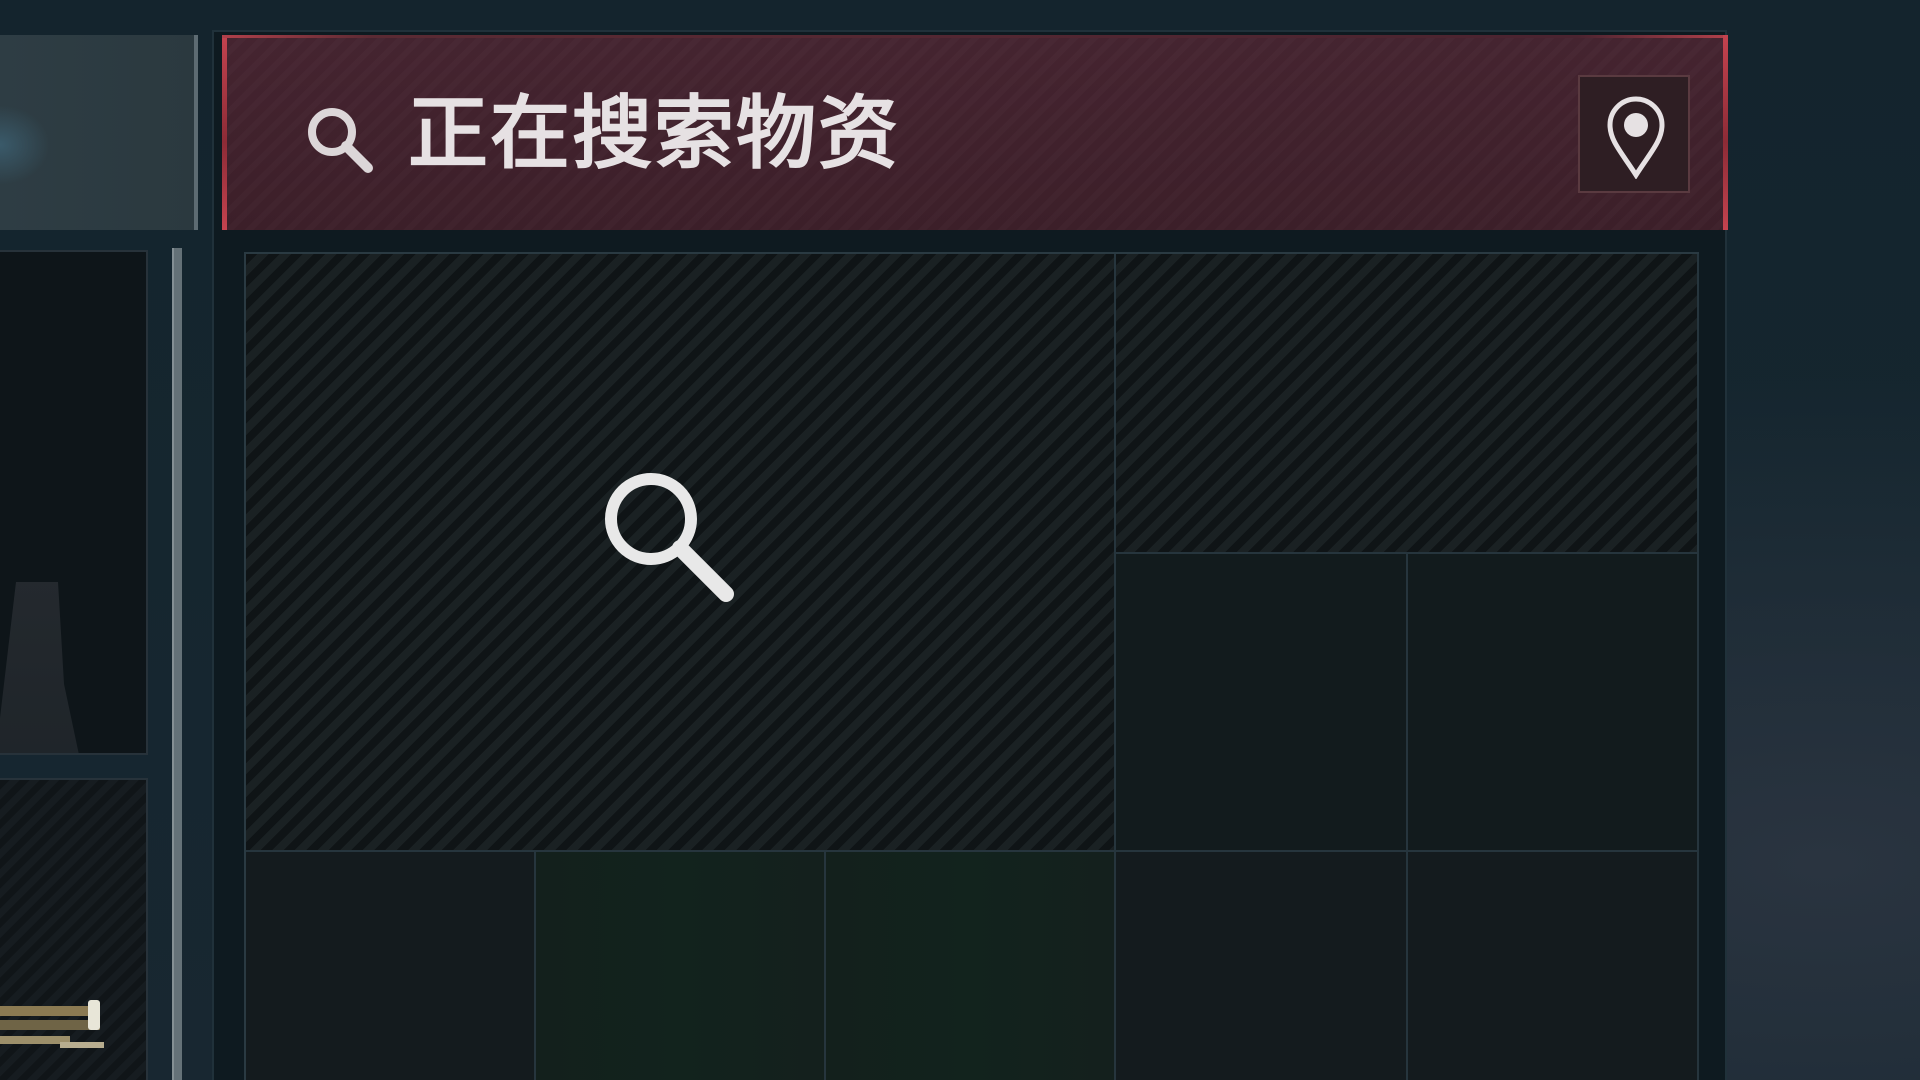 The height and width of the screenshot is (1080, 1920). Describe the element at coordinates (50, 667) in the screenshot. I see `armor-silhouette-icon` at that location.